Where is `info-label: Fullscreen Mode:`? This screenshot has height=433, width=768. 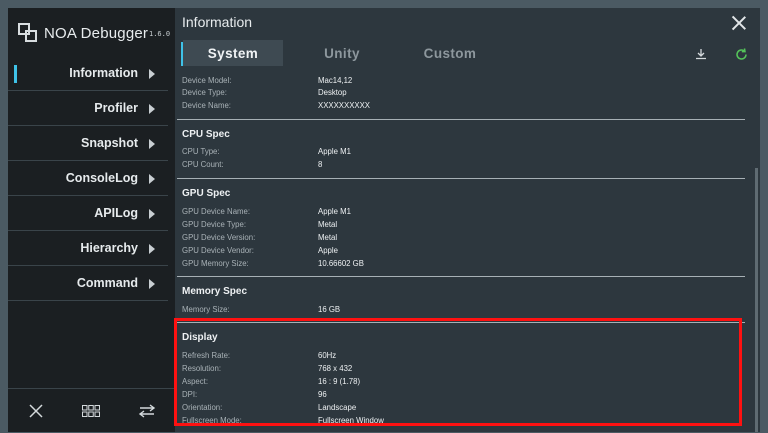
info-label: Fullscreen Mode: is located at coordinates (212, 420).